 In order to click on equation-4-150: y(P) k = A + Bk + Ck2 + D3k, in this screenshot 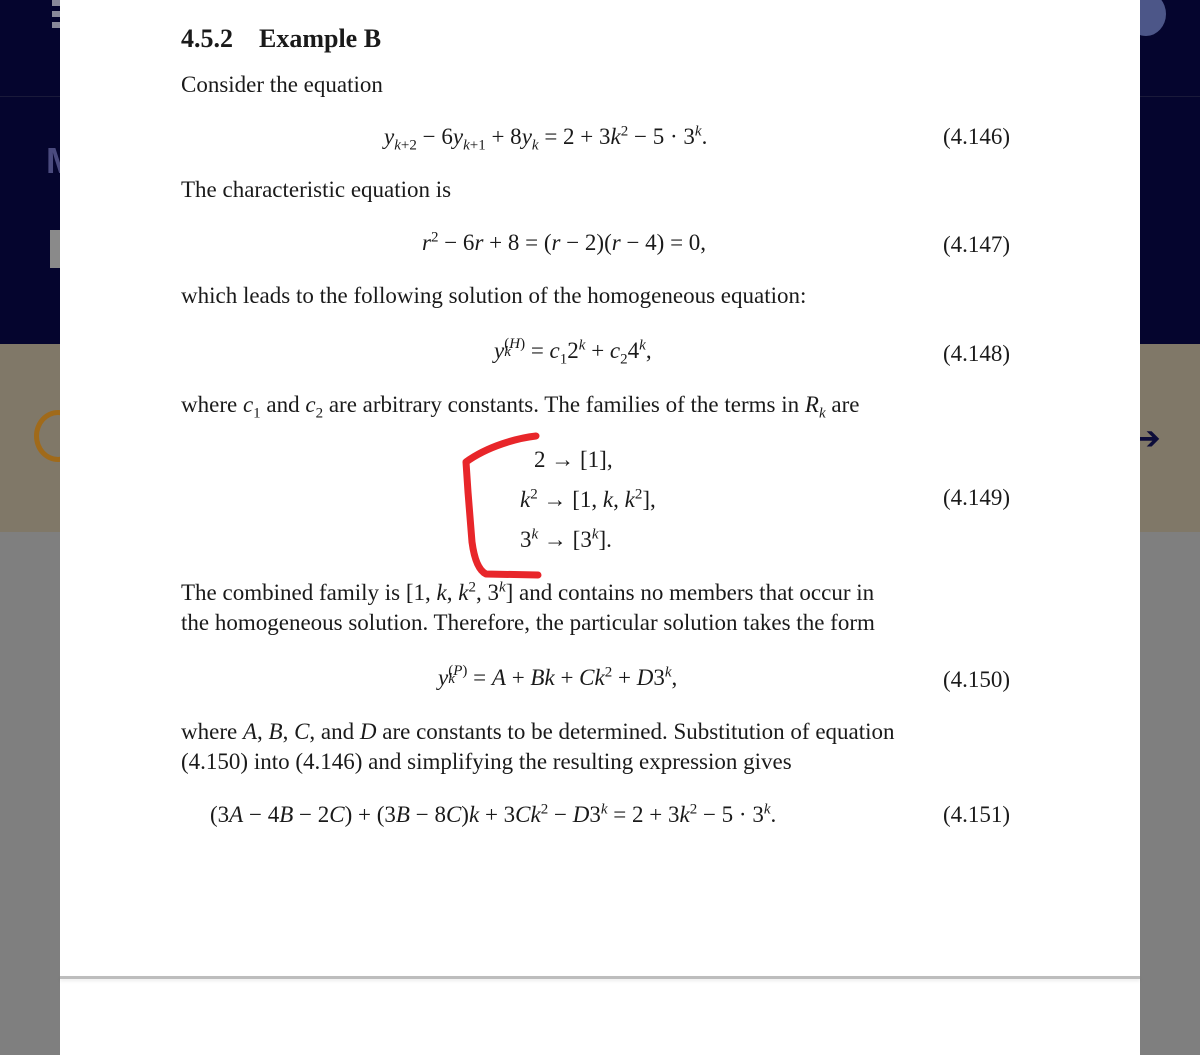, I will do `click(558, 676)`.